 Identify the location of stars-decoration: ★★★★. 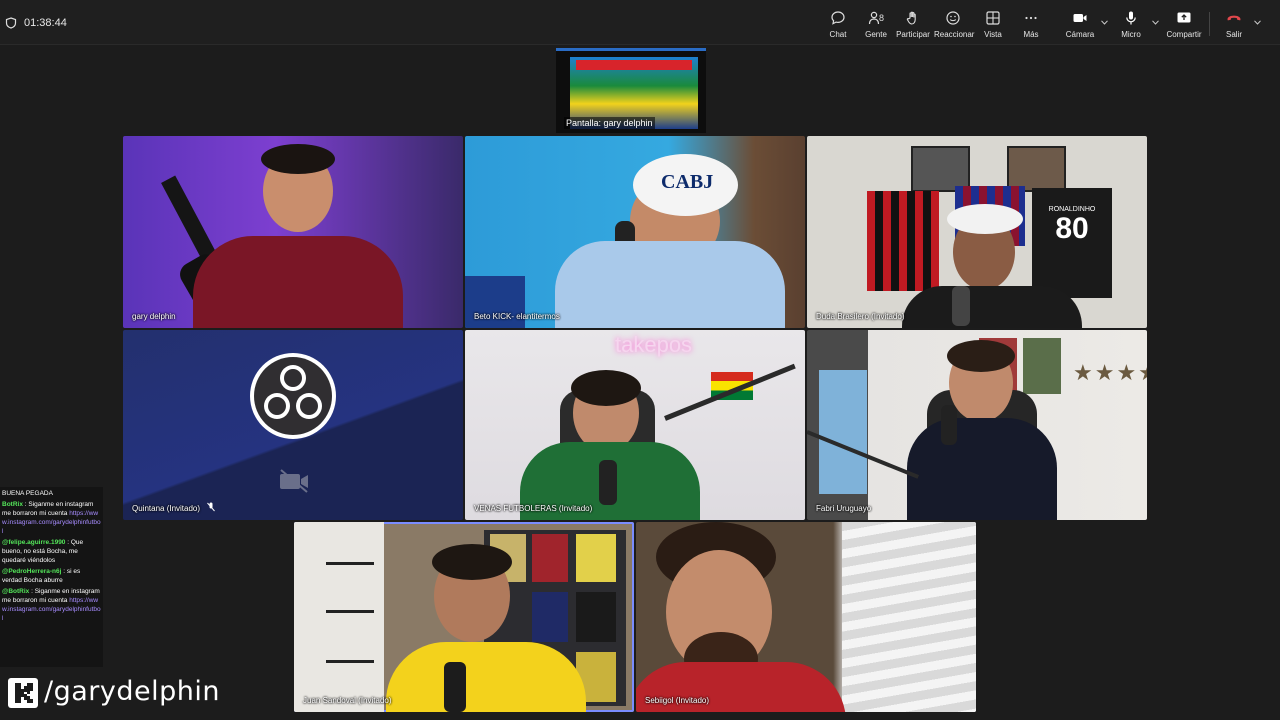
(1110, 372).